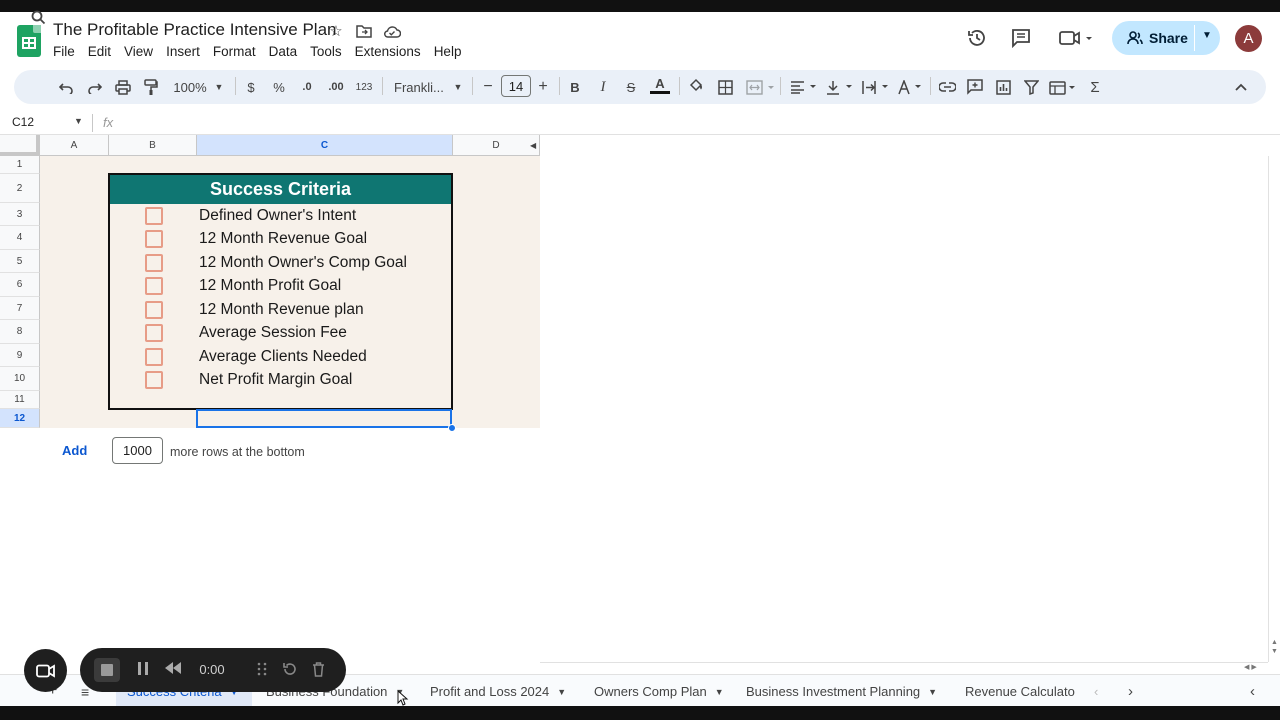  I want to click on tab-revenue-calculator: Revenue Calculato, so click(1021, 691).